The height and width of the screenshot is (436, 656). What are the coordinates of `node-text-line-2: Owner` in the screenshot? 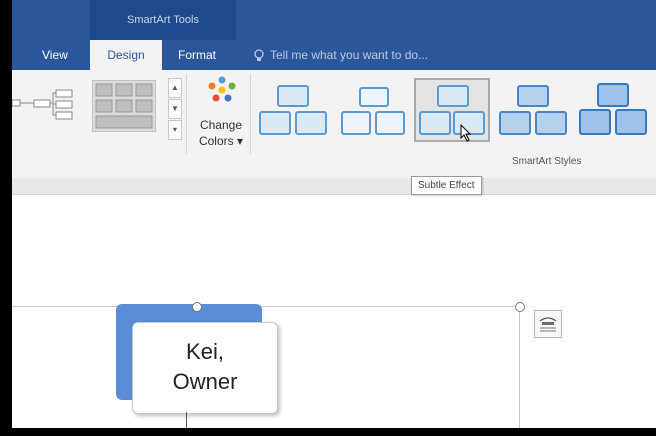 It's located at (205, 381).